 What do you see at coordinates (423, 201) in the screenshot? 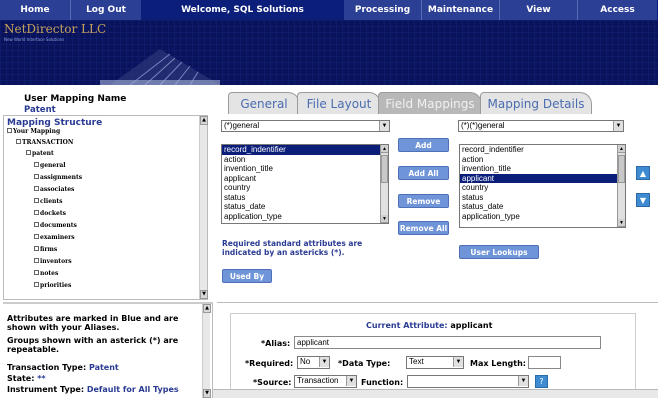
I see `remove-button: Remove` at bounding box center [423, 201].